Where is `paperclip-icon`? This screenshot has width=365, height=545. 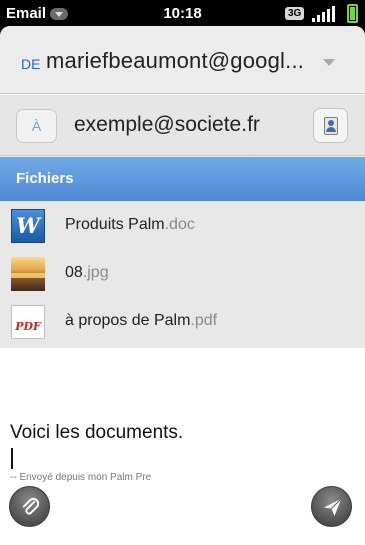 paperclip-icon is located at coordinates (31, 506).